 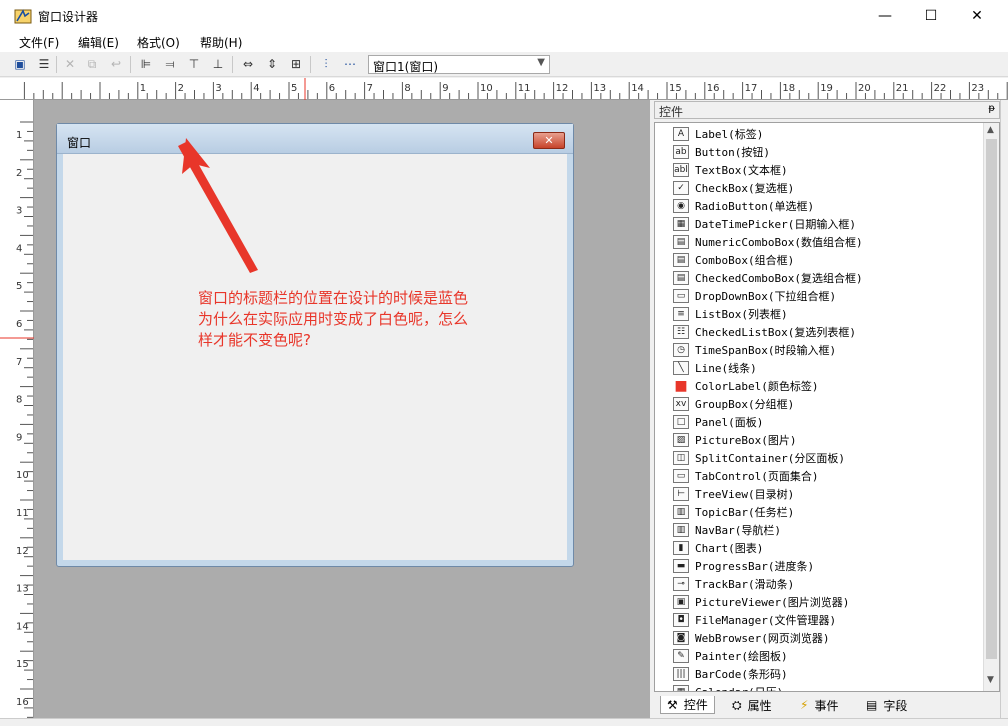 I want to click on list-item: □ Panel(面板), so click(x=718, y=422).